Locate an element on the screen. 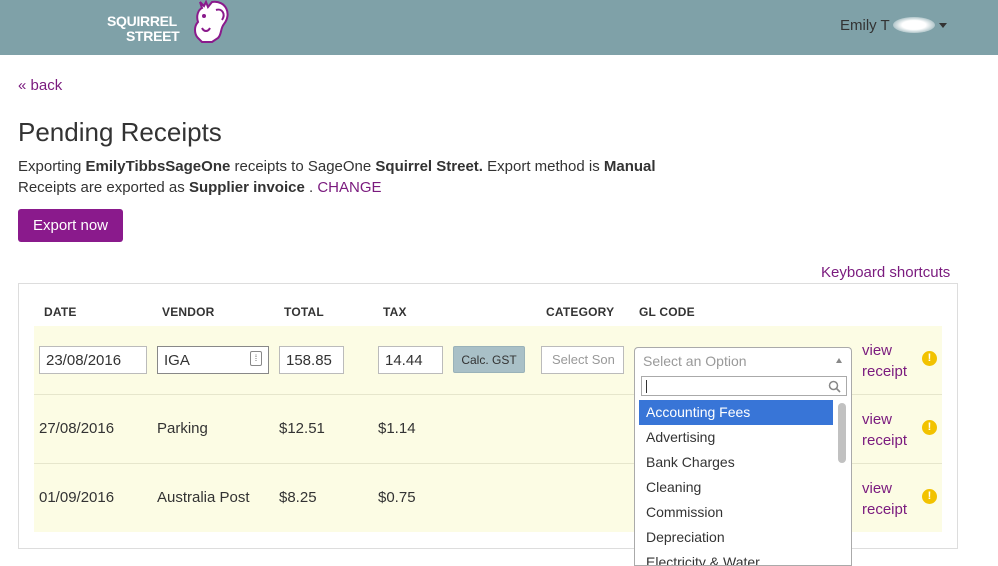 This screenshot has width=998, height=566. gl-code-select: Select an Option is located at coordinates (743, 360).